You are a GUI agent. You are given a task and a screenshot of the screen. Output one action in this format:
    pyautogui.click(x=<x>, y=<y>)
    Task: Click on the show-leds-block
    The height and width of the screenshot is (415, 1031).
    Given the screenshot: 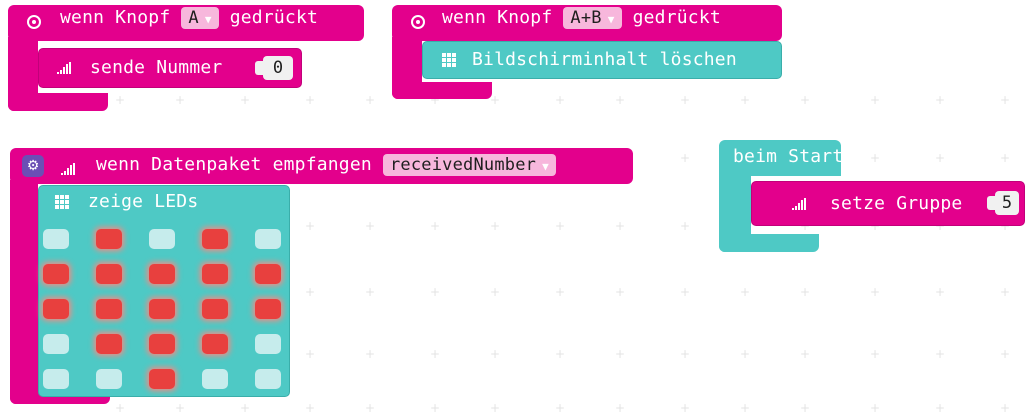 What is the action you would take?
    pyautogui.click(x=164, y=291)
    